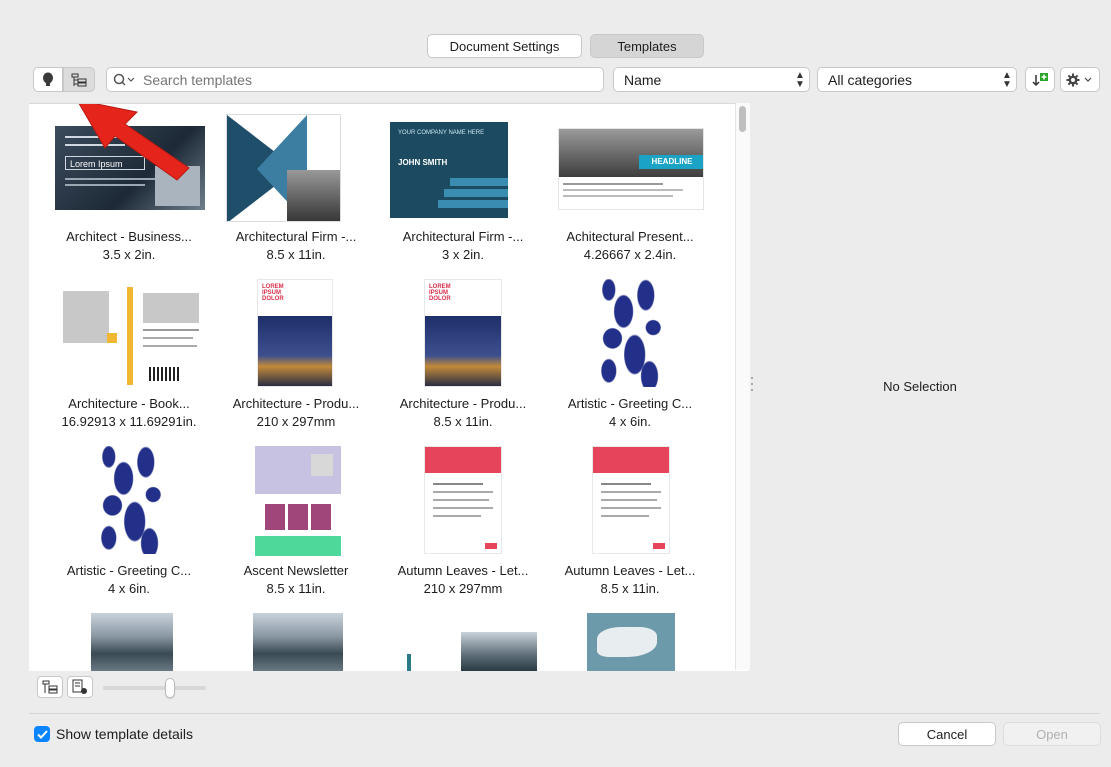  Describe the element at coordinates (296, 570) in the screenshot. I see `template-name: Ascent Newsletter` at that location.